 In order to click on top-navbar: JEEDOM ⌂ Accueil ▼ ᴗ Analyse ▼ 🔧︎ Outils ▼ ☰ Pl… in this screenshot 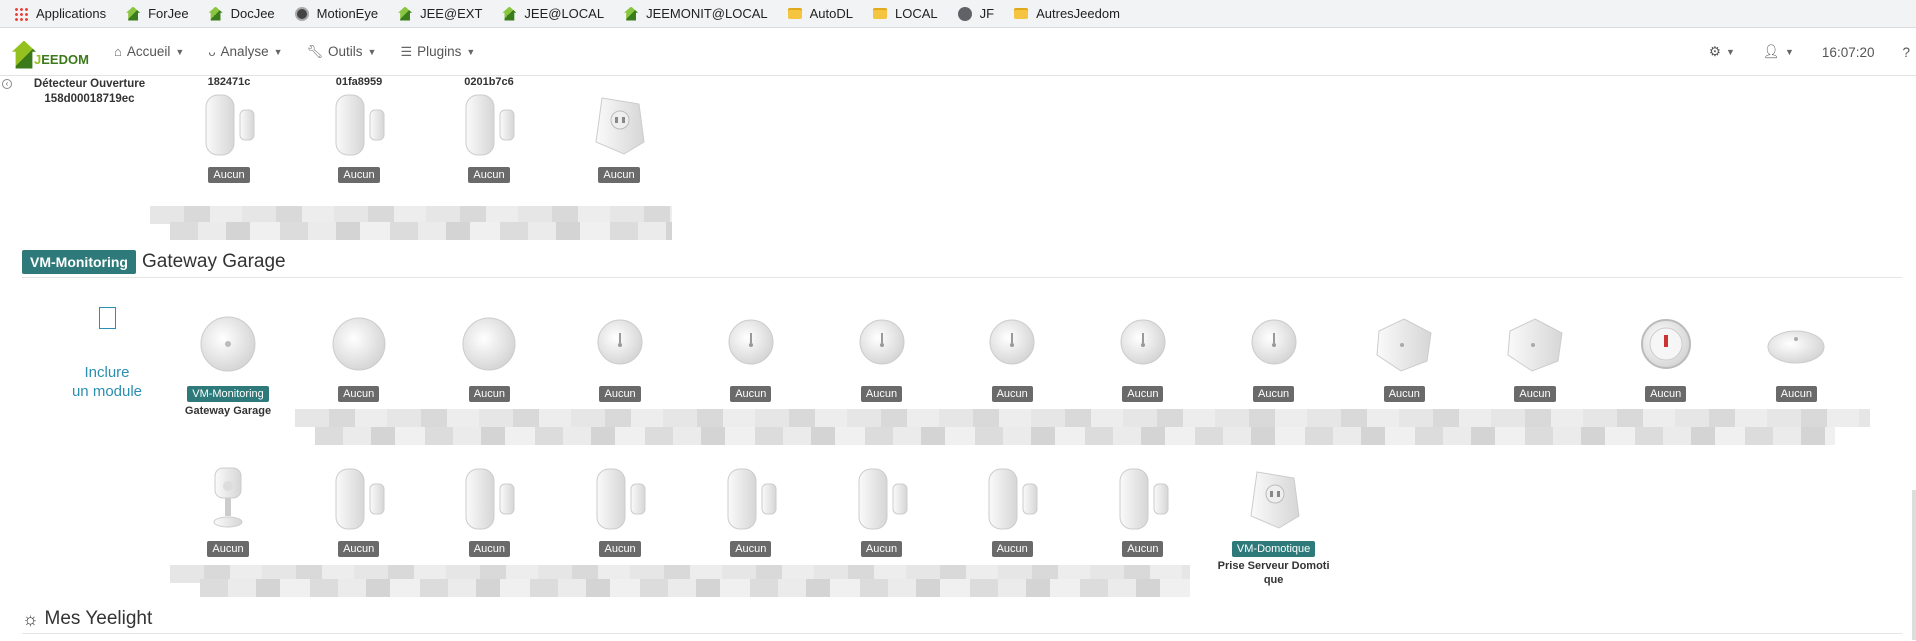, I will do `click(958, 52)`.